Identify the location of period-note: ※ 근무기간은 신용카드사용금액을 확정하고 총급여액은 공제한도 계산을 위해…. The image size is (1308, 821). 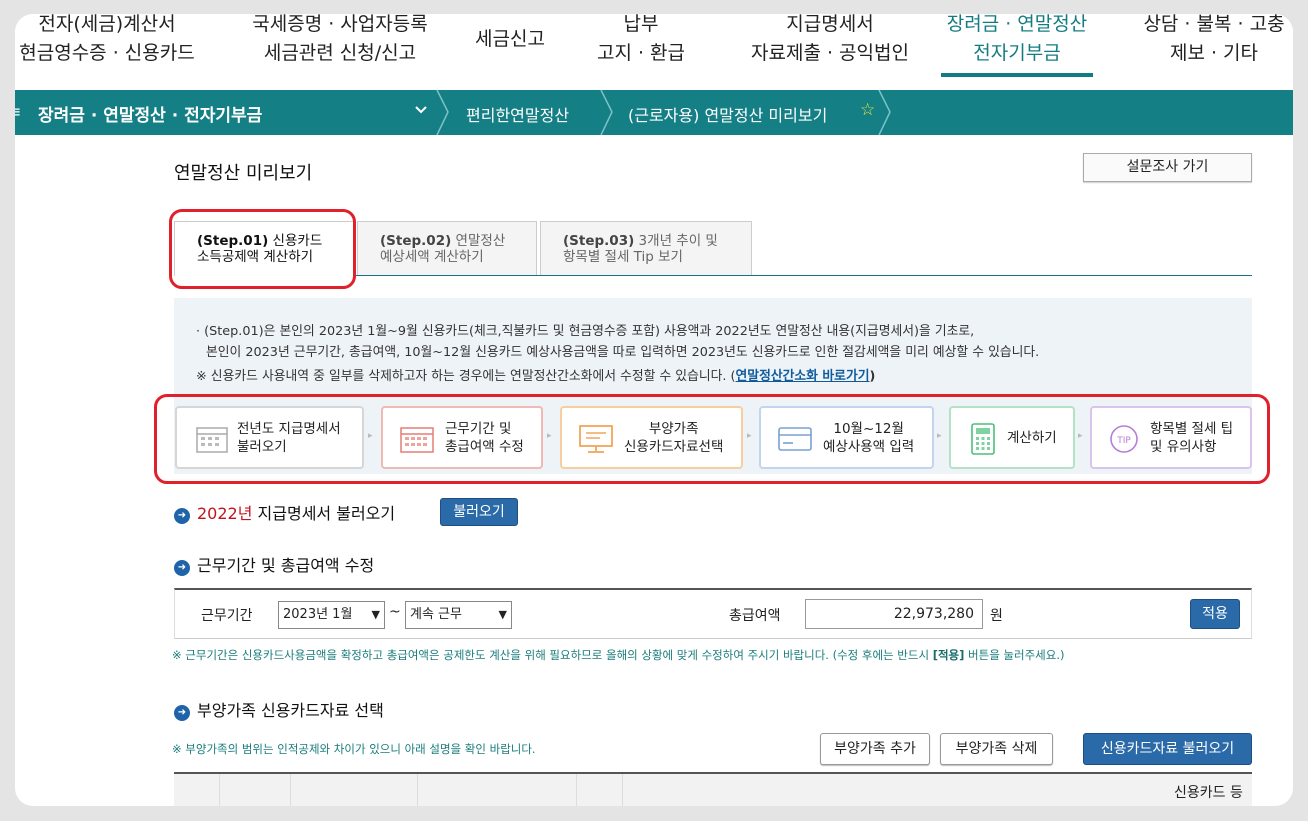
(618, 655).